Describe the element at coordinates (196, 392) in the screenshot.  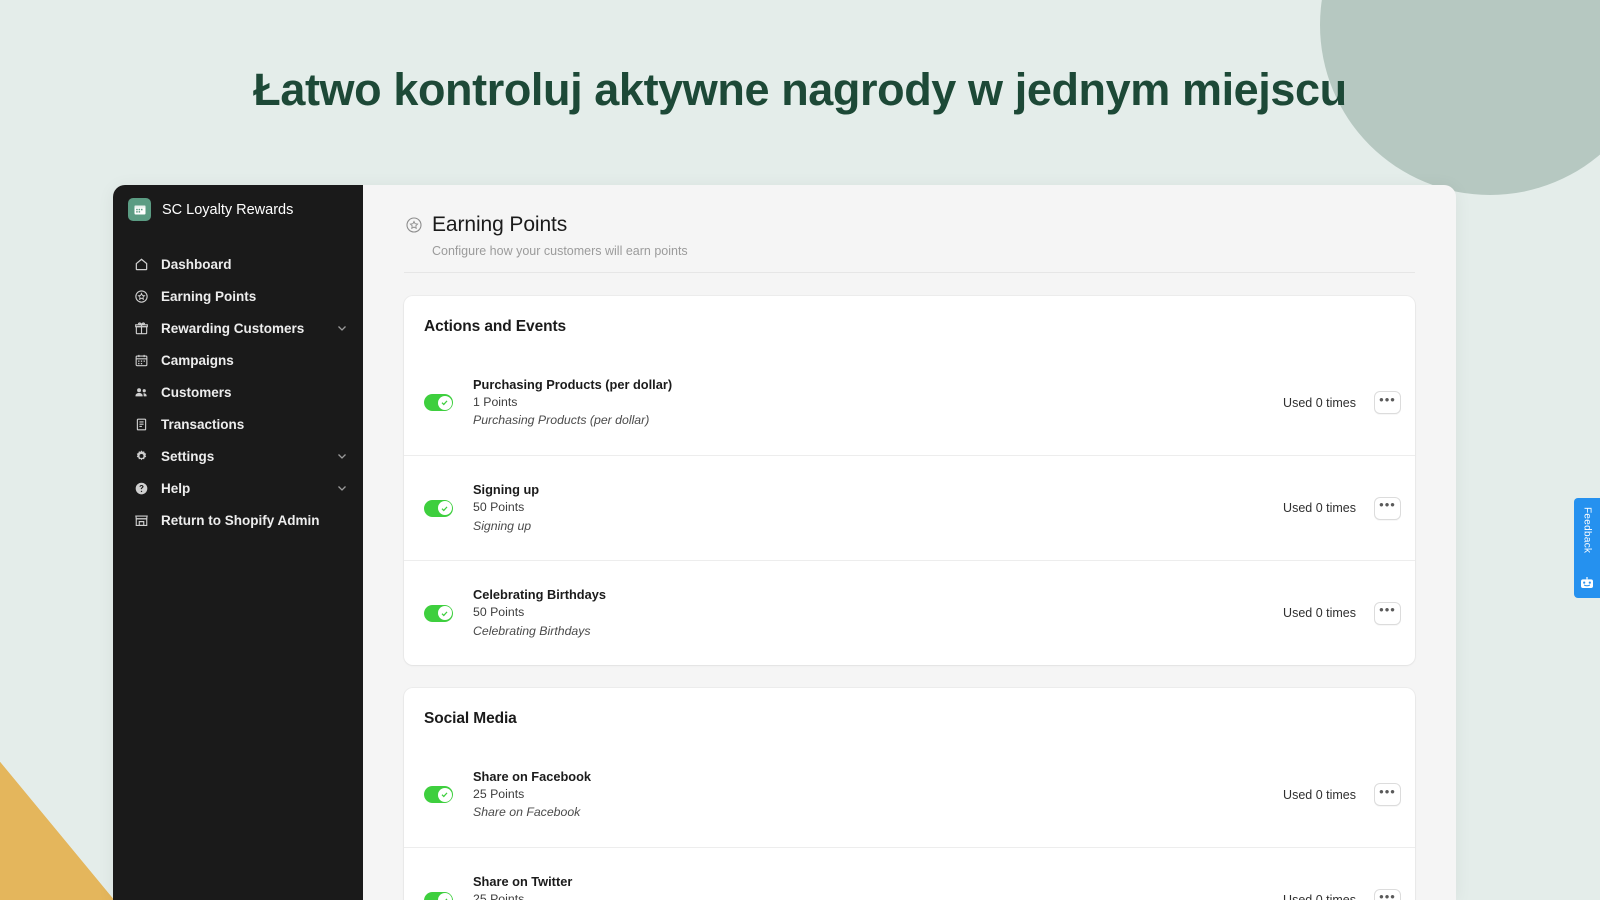
I see `sidebar-item-label: Customers` at that location.